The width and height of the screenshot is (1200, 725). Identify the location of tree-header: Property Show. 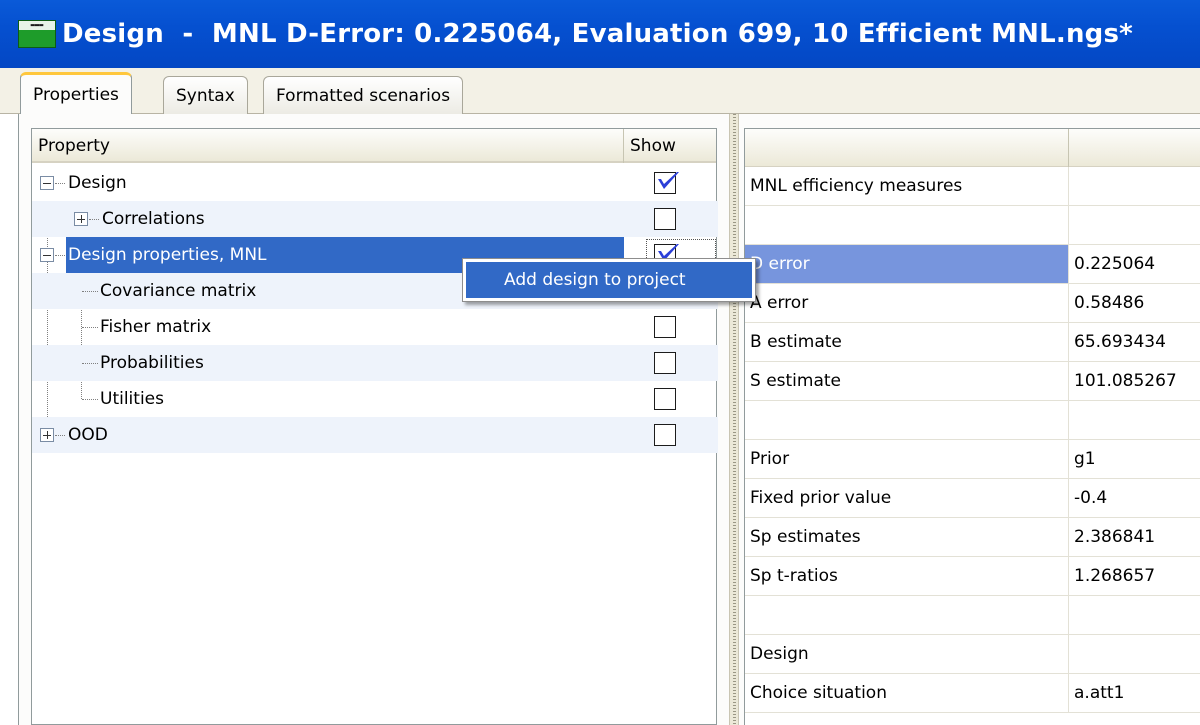
(374, 146).